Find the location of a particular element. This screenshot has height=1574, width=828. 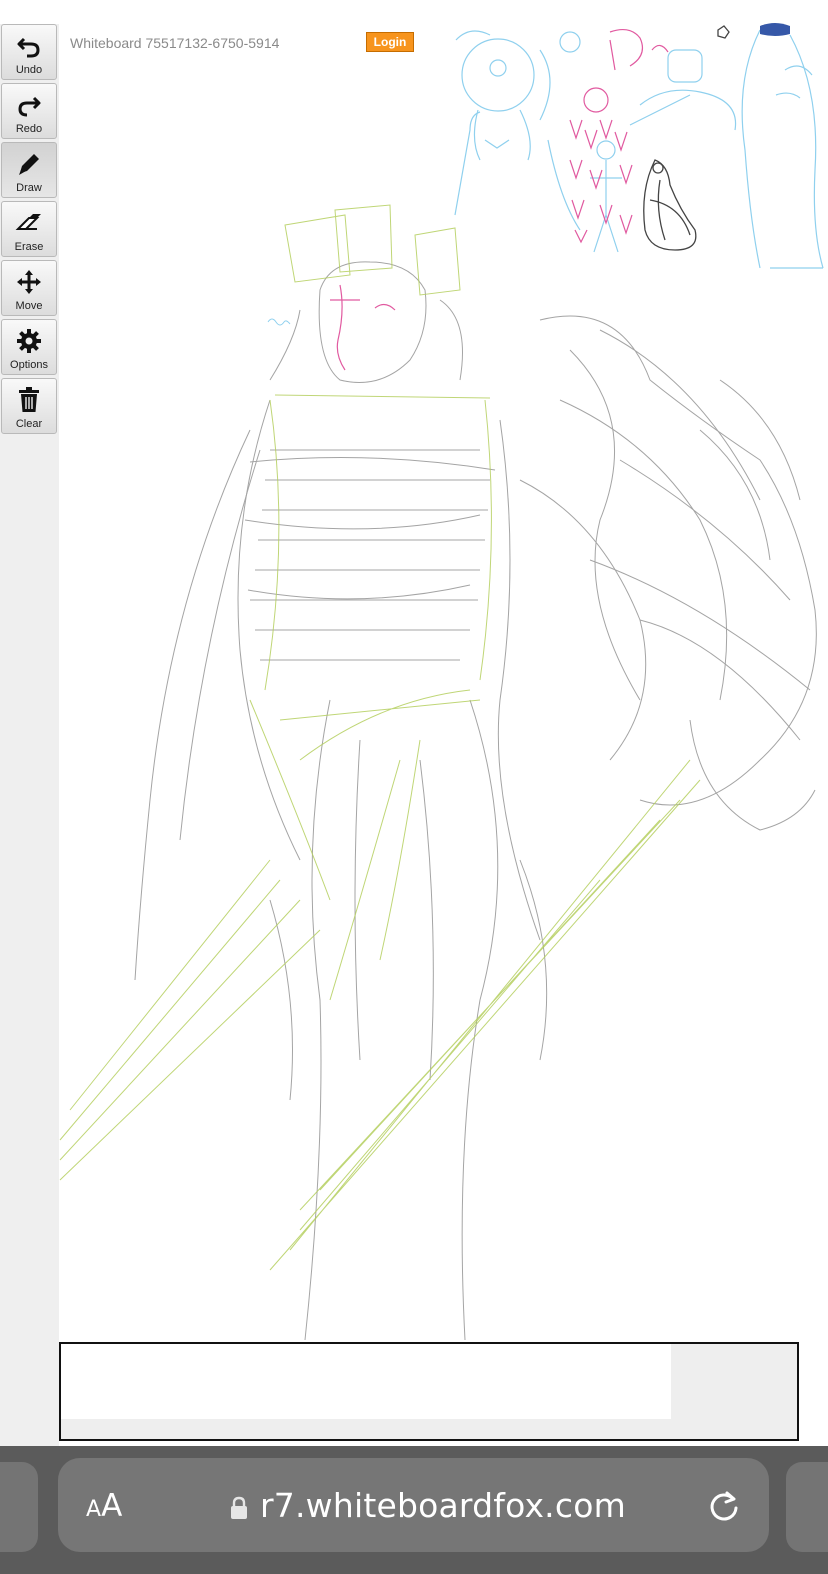

redo-label: Redo is located at coordinates (29, 129).